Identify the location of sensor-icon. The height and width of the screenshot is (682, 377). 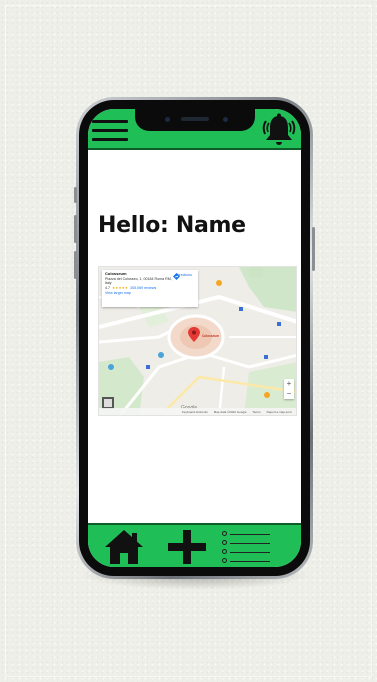
(225, 119).